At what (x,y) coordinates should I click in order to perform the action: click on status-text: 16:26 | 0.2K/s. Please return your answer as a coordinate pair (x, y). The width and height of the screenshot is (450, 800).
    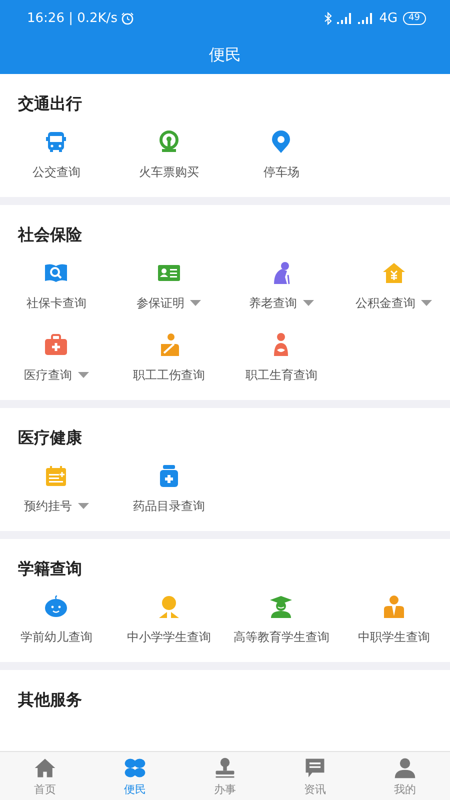
    Looking at the image, I should click on (72, 18).